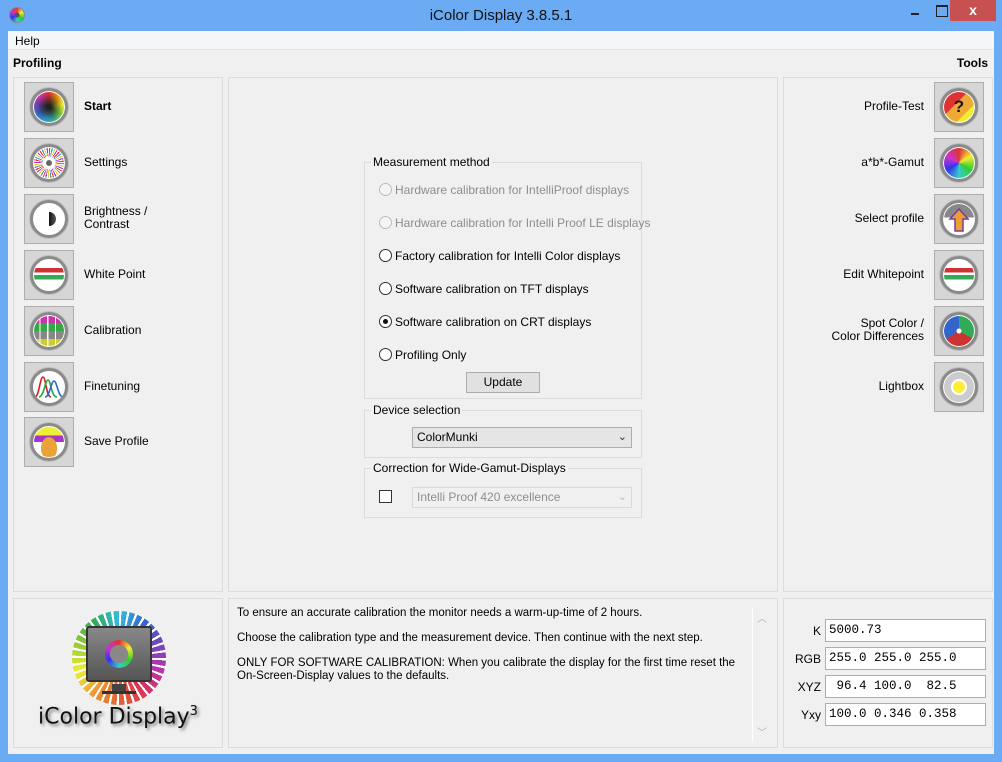  Describe the element at coordinates (905, 686) in the screenshot. I see `xyz-field: 96.4 100.0 82.5` at that location.